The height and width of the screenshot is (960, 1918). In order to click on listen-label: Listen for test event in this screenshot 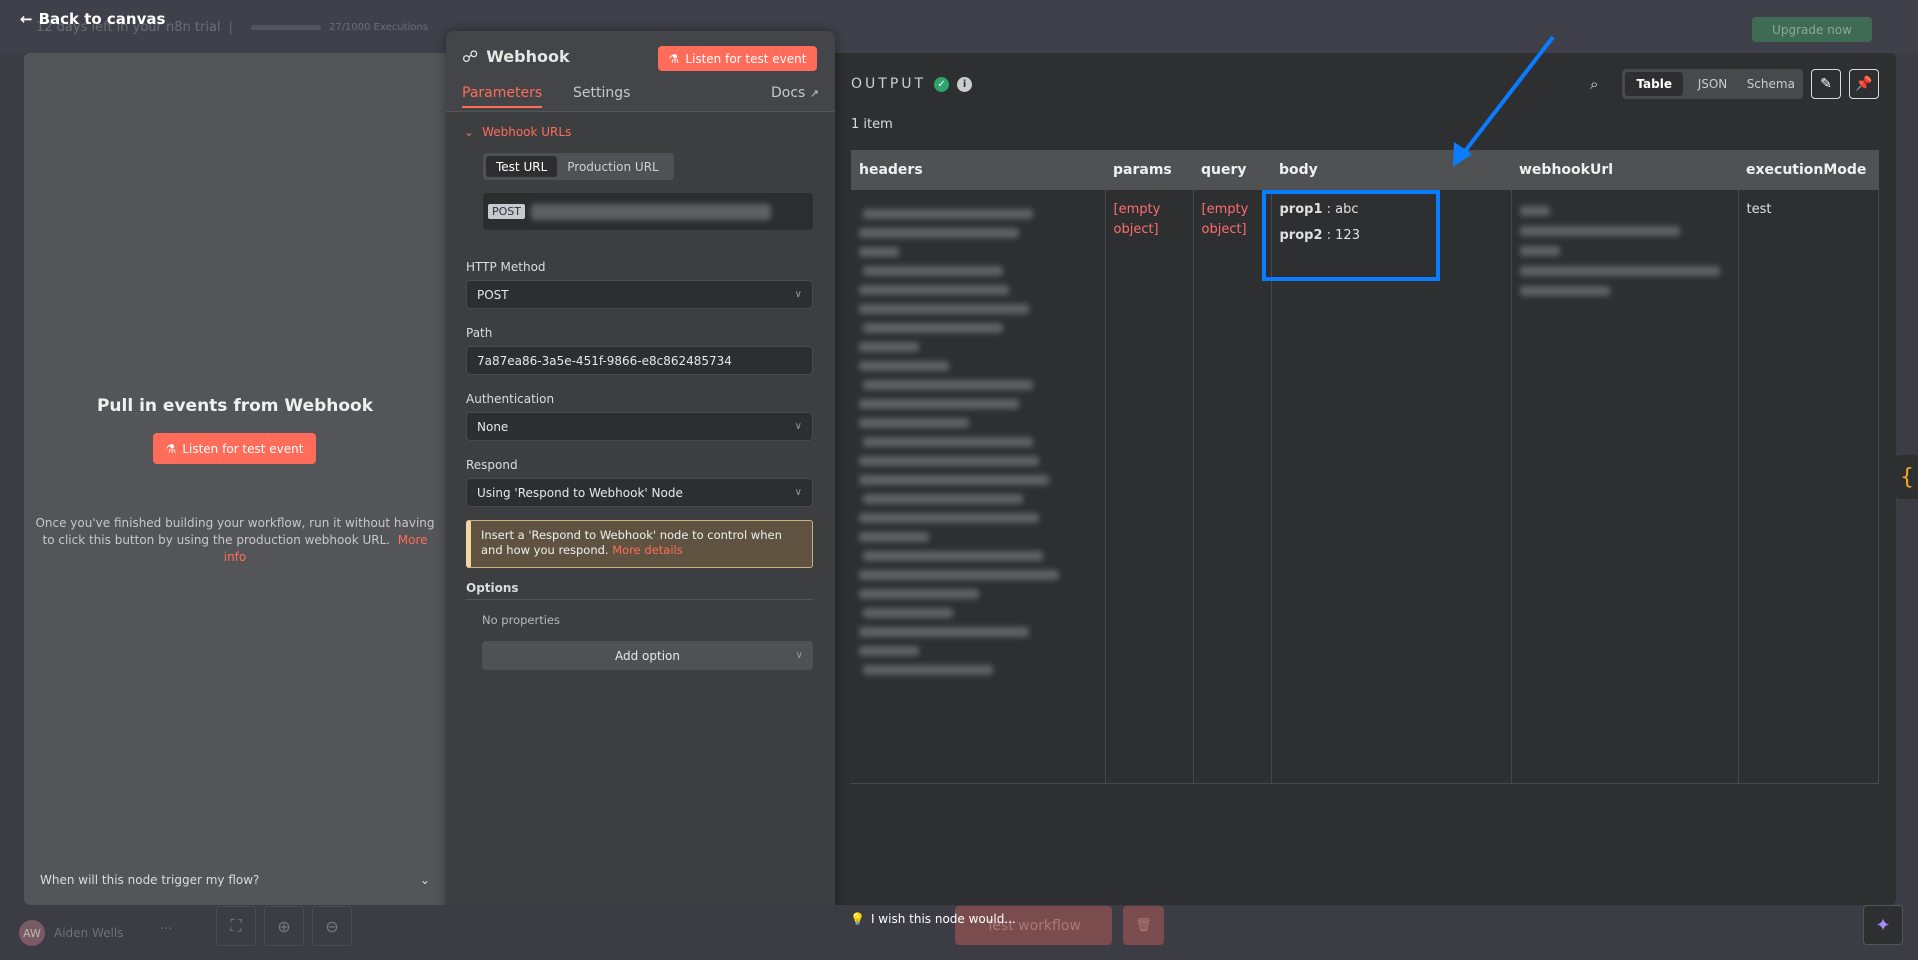, I will do `click(746, 58)`.